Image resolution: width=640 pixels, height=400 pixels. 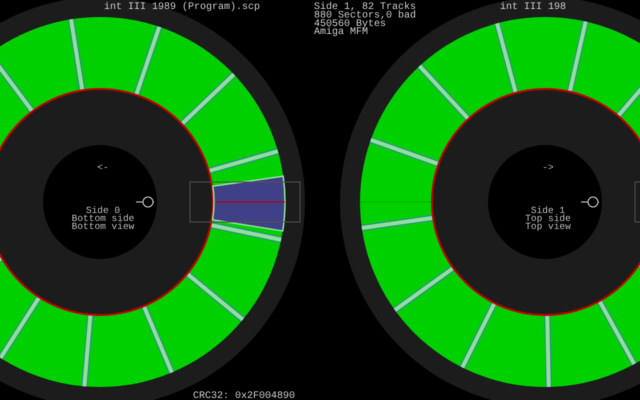 I want to click on crc-checksum: CRC32: 0x2F004890, so click(x=244, y=395).